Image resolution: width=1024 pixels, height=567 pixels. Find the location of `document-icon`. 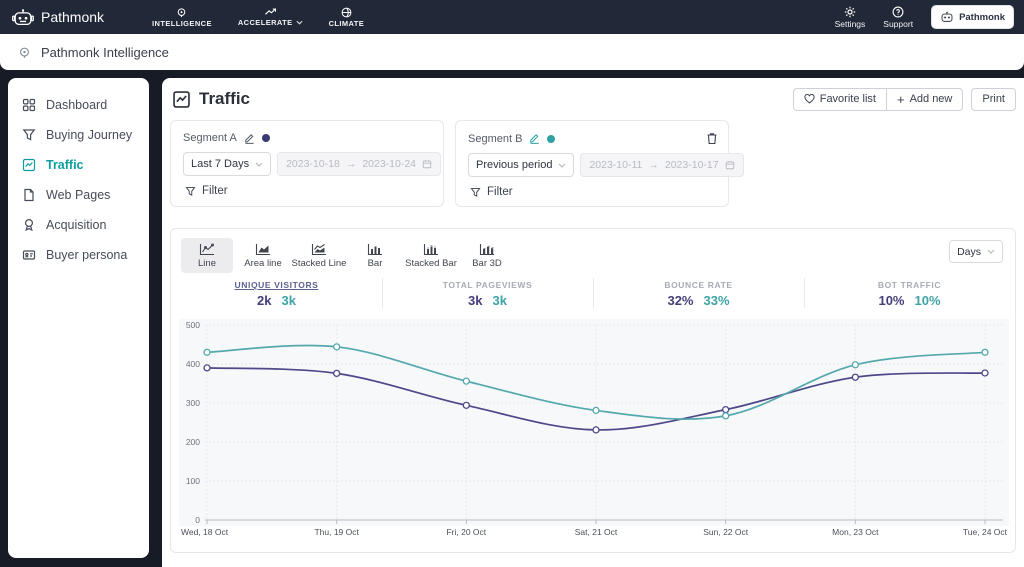

document-icon is located at coordinates (29, 195).